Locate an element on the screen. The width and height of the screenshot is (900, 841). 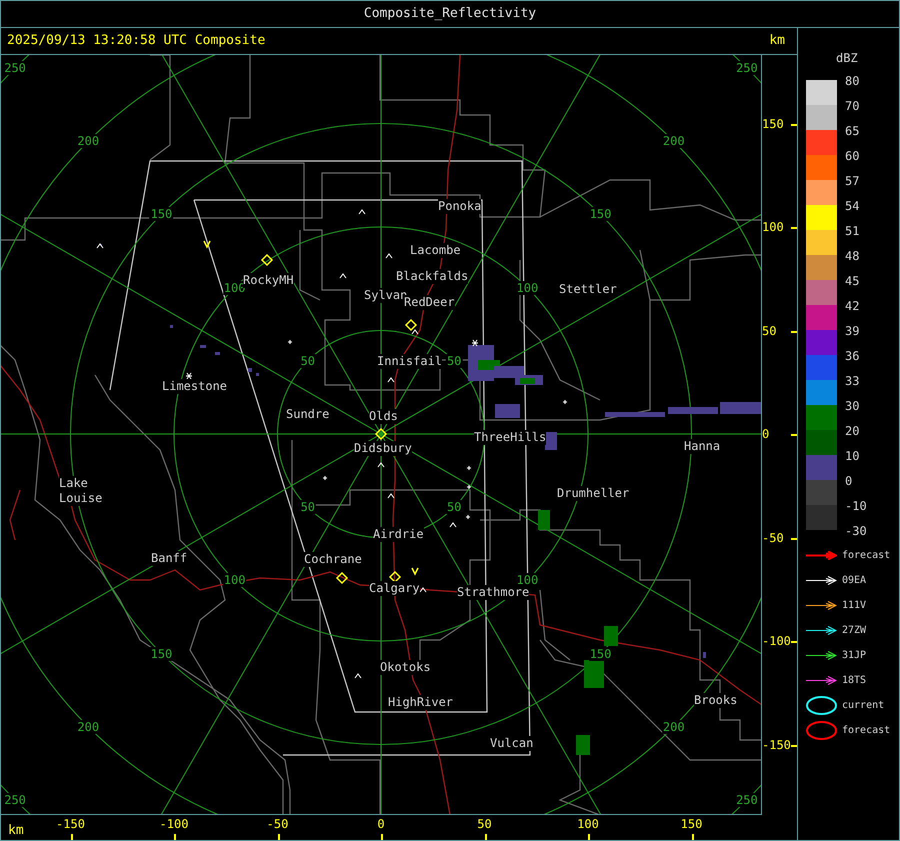
city-label: Olds is located at coordinates (383, 416).